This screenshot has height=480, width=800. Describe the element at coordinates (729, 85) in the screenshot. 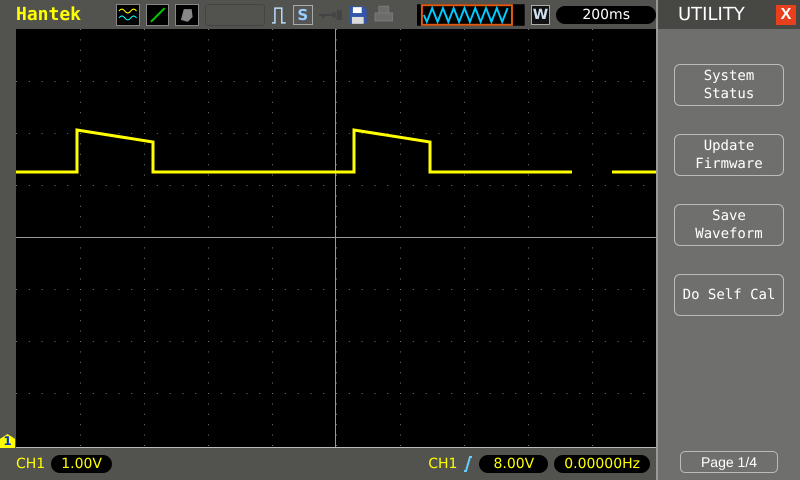

I see `menu-button: System Status` at that location.